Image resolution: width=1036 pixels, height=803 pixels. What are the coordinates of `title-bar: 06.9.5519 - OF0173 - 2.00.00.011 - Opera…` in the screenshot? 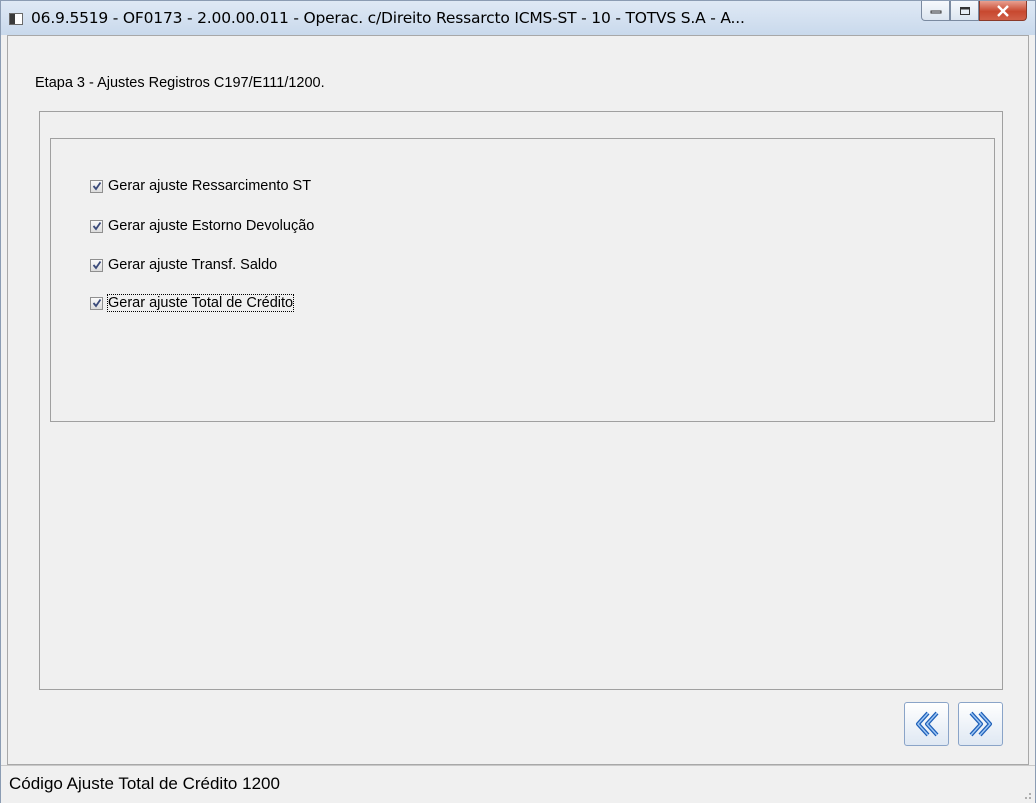 It's located at (518, 18).